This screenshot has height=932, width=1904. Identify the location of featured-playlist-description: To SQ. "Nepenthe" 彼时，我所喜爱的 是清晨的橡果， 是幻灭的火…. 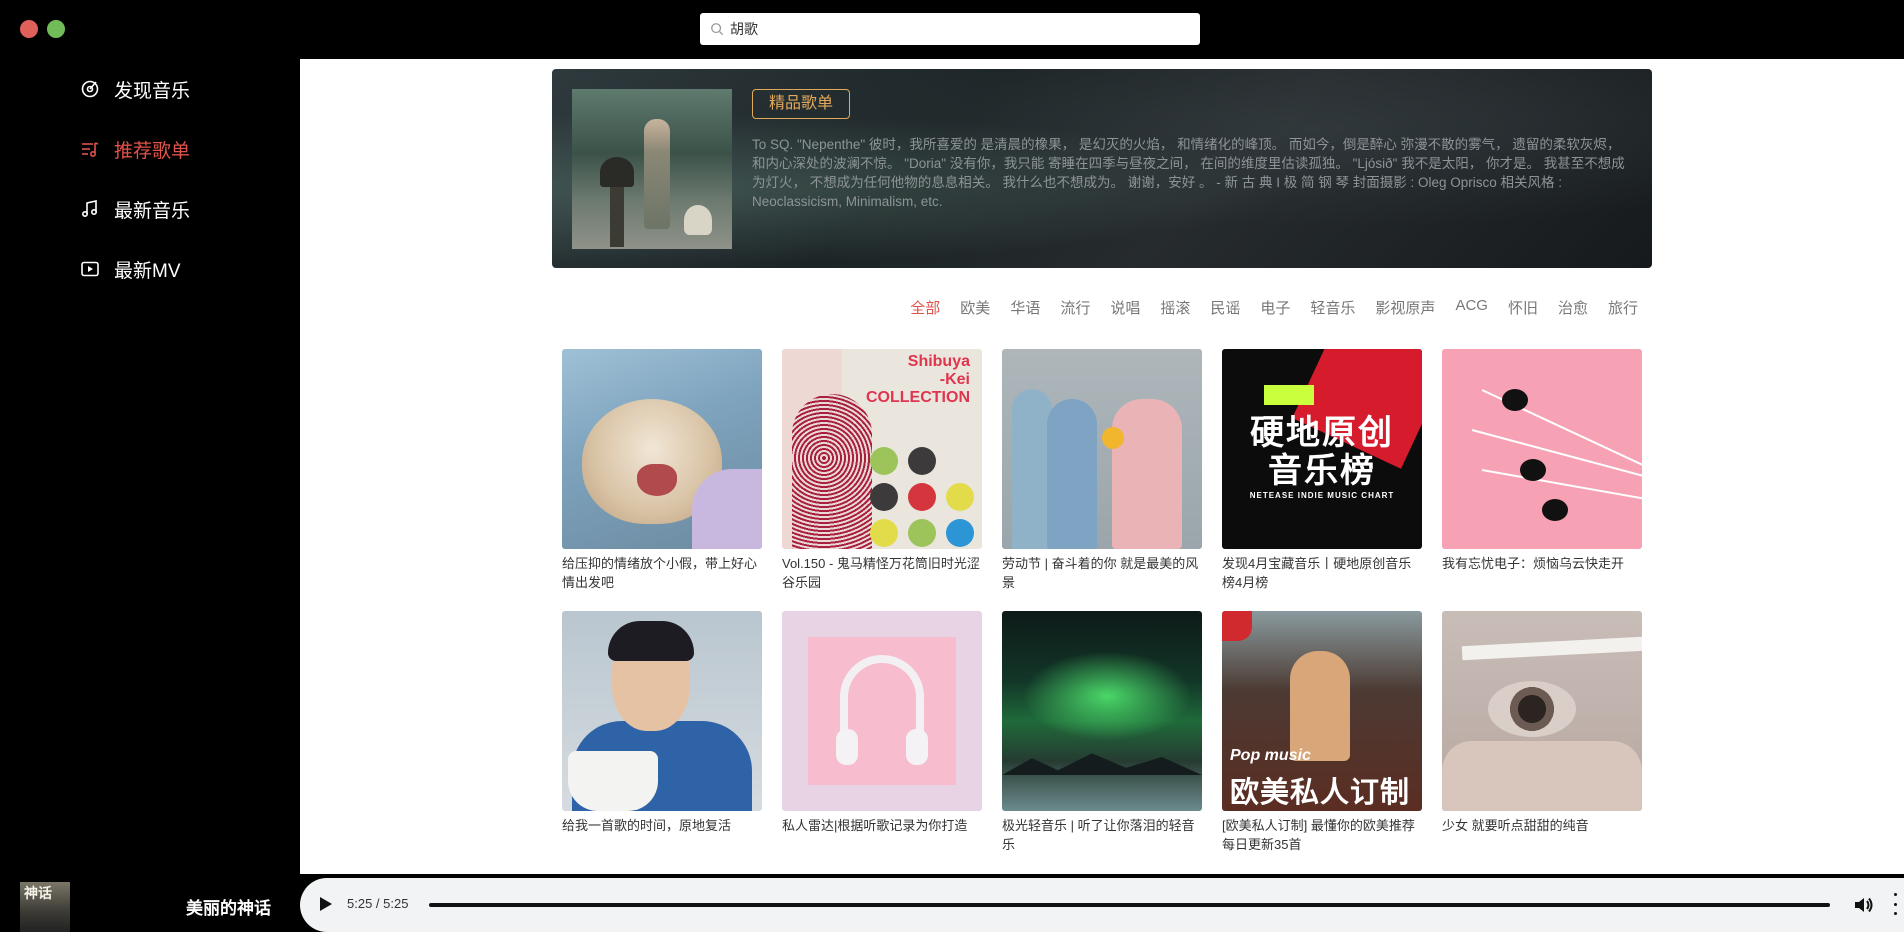
(1188, 173).